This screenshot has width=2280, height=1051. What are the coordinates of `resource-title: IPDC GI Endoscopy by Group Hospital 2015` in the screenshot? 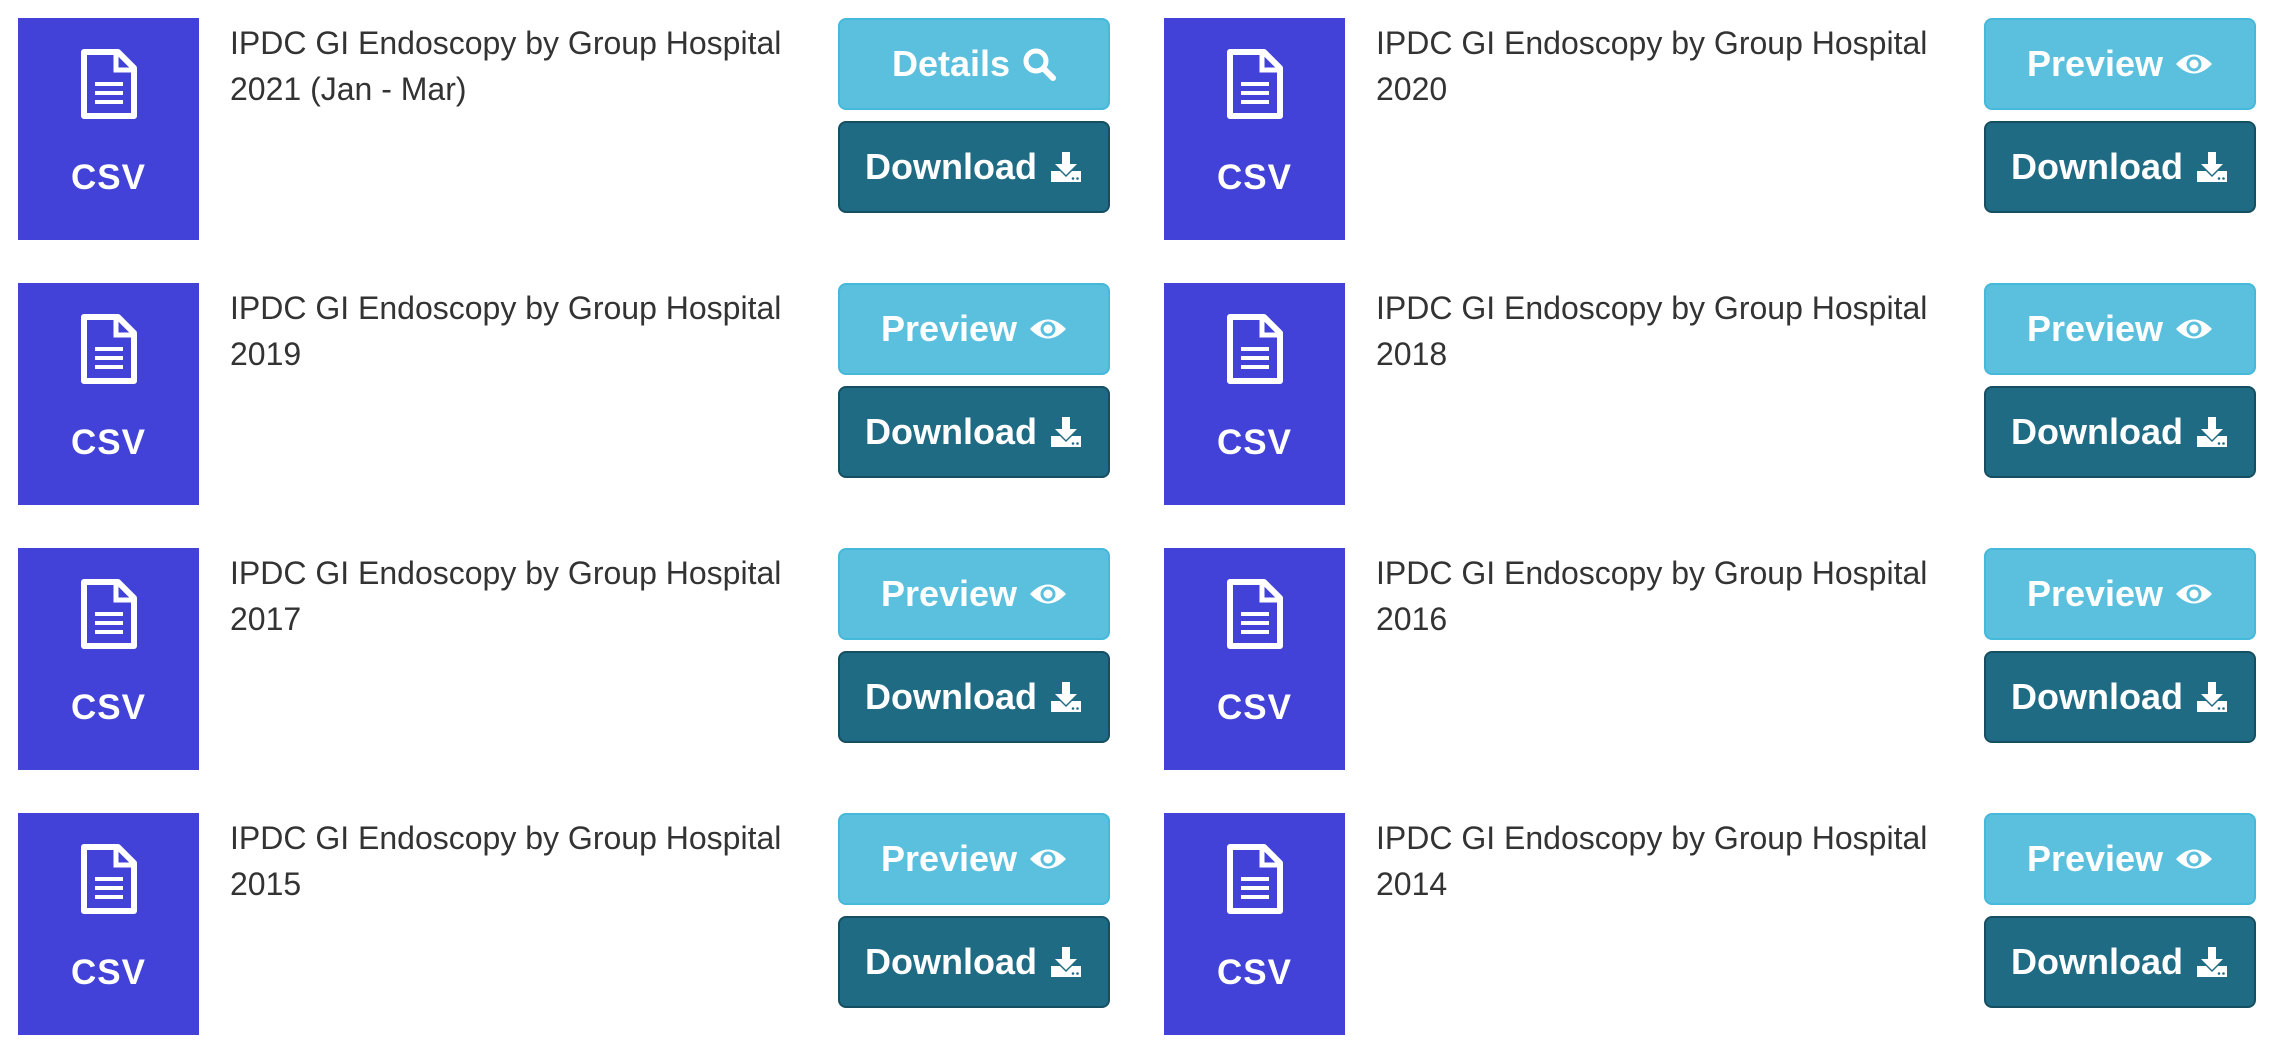 It's located at (530, 861).